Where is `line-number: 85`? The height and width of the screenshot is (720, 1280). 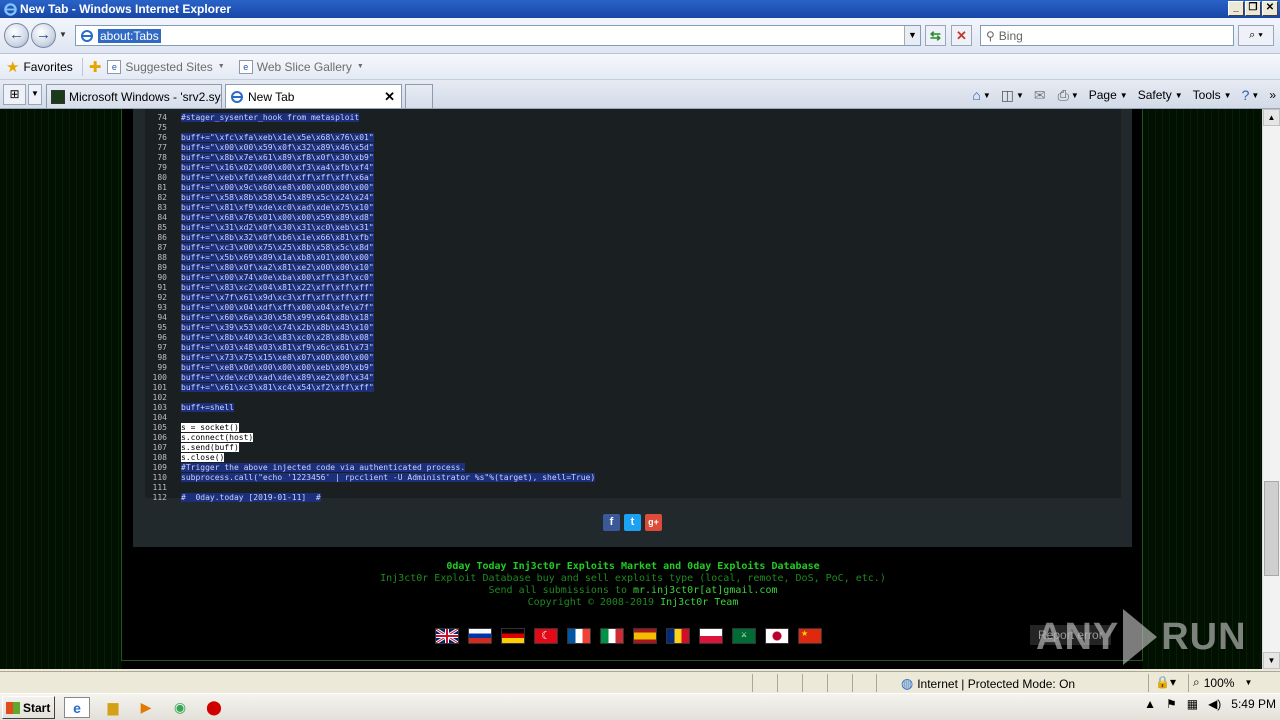 line-number: 85 is located at coordinates (162, 227).